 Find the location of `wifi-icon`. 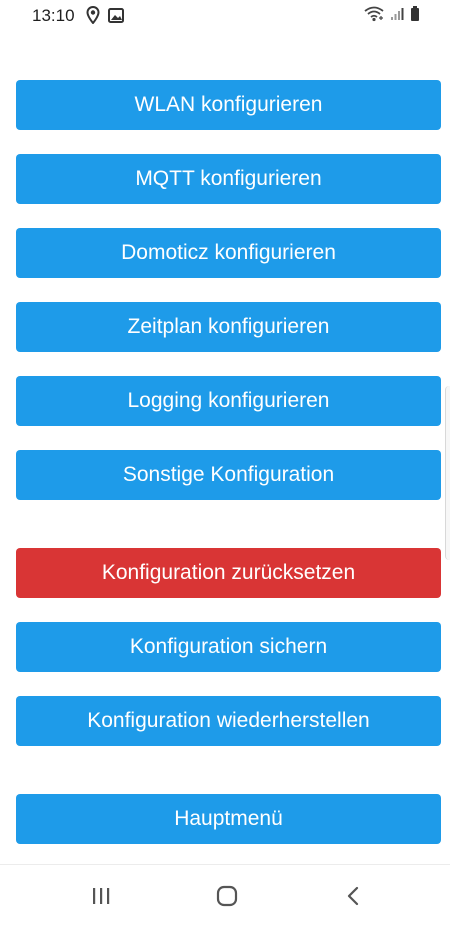

wifi-icon is located at coordinates (374, 14).